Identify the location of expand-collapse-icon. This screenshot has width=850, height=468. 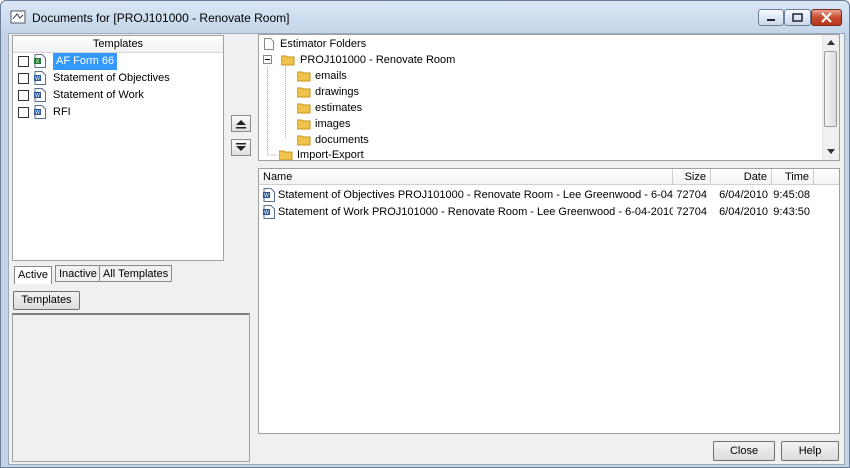
(267, 59).